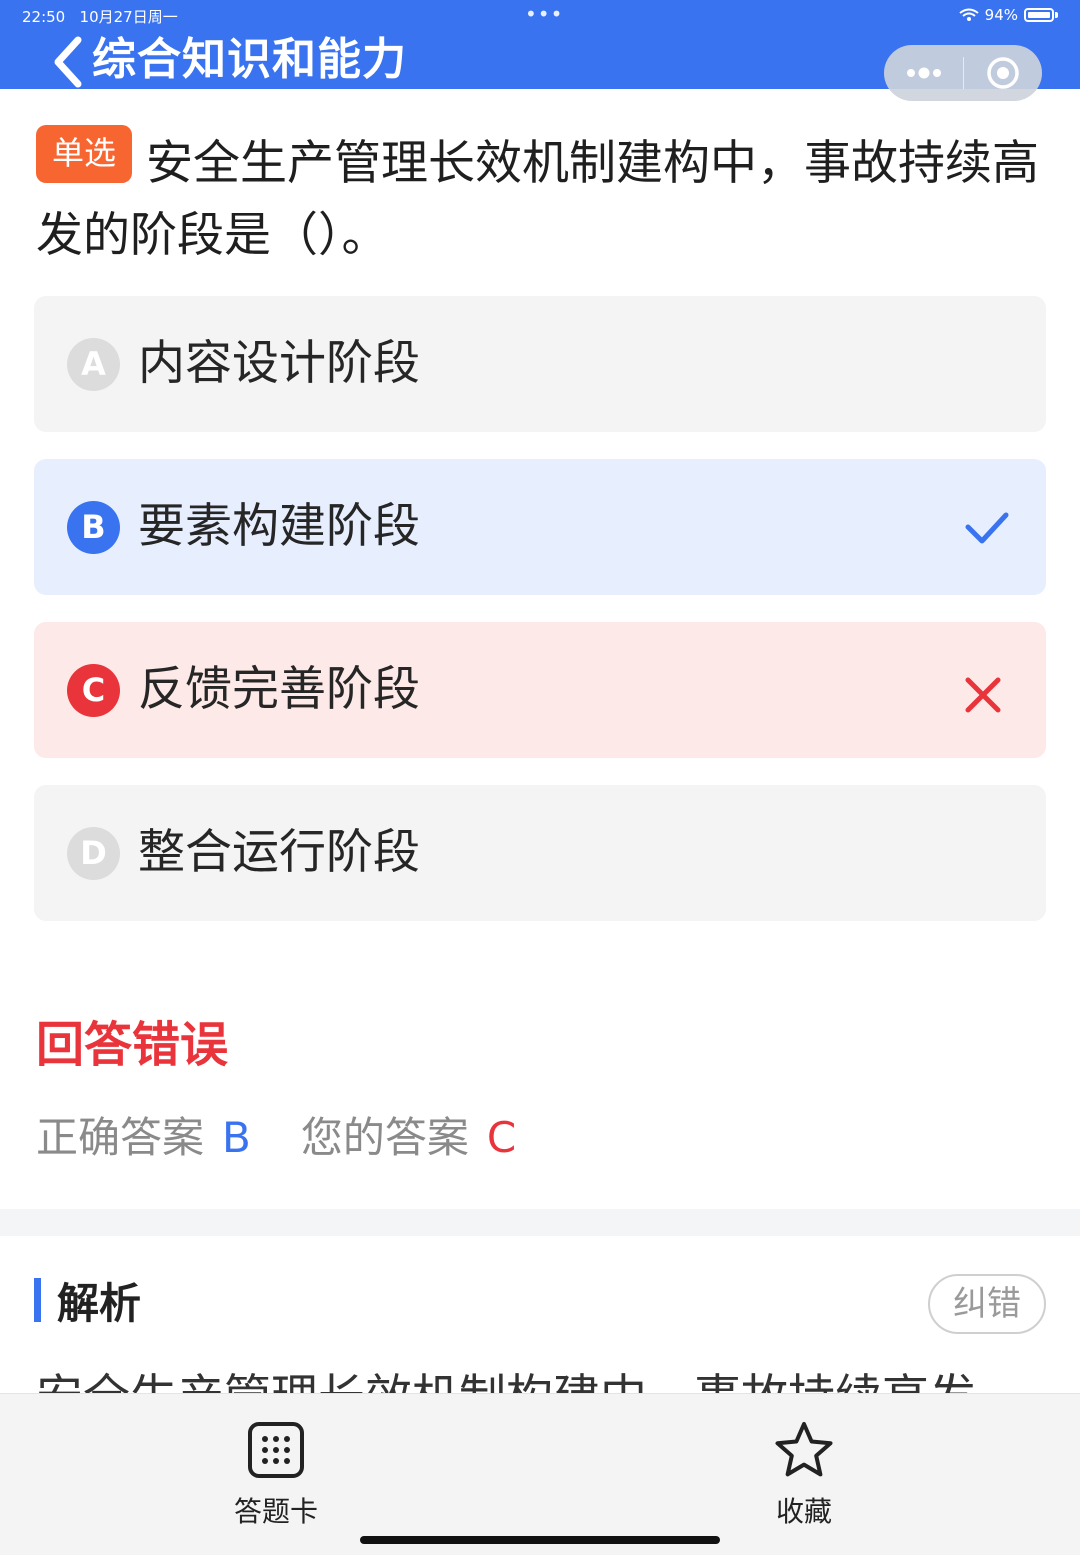 This screenshot has height=1555, width=1080. What do you see at coordinates (132, 1045) in the screenshot?
I see `result-status: 回答错误` at bounding box center [132, 1045].